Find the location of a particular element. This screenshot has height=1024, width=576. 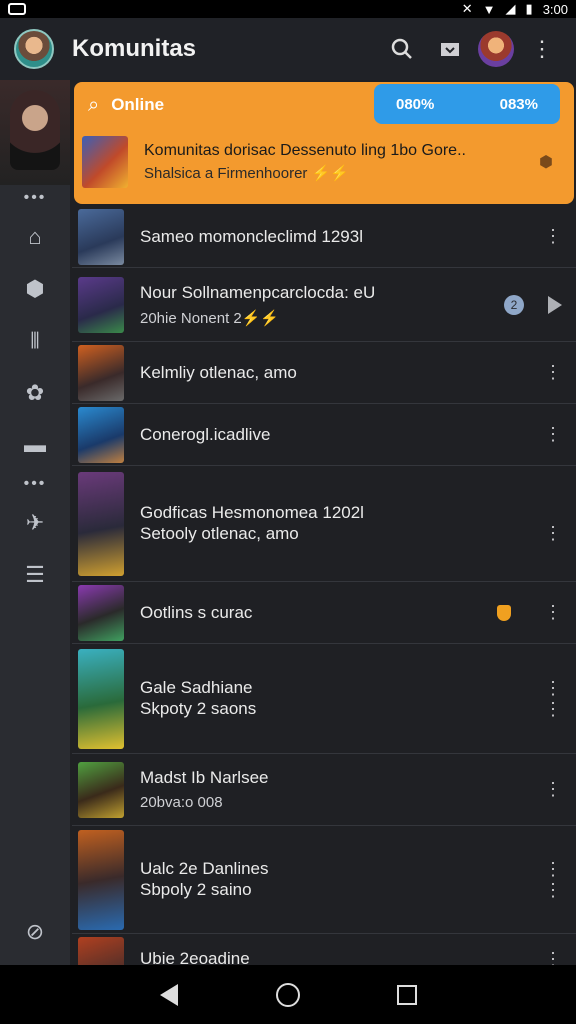

sidebar: ••• ⌂ ⬢ ⦀ ✿ ▬ ••• ✈ ☰ ⊘ is located at coordinates (35, 522).